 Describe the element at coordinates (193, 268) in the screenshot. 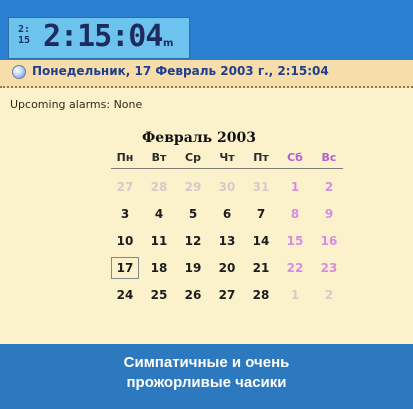

I see `calendar-day: 19` at that location.